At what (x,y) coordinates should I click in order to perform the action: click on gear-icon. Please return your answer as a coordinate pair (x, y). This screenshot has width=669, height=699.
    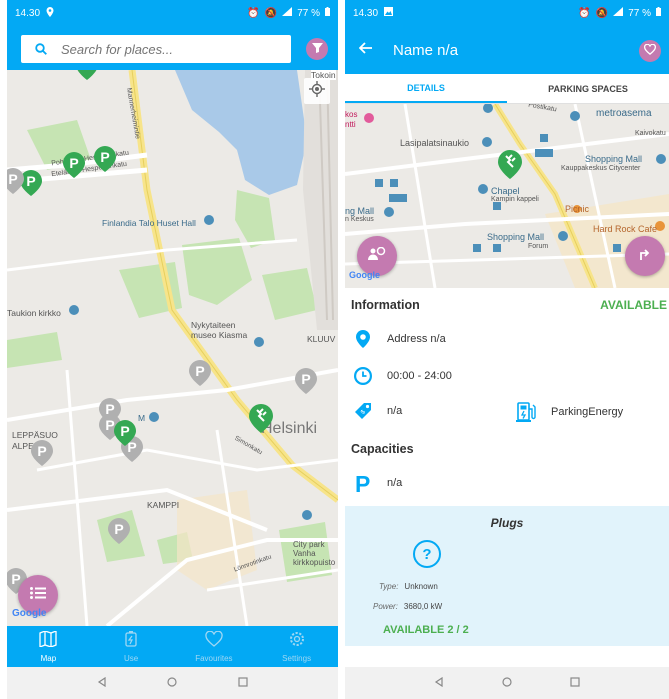
    Looking at the image, I should click on (297, 641).